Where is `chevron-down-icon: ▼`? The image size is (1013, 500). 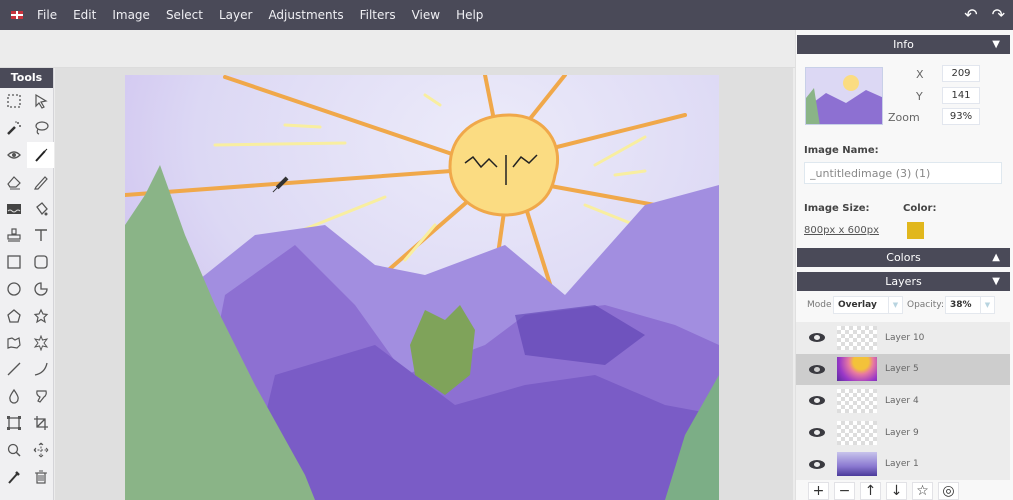 chevron-down-icon: ▼ is located at coordinates (987, 305).